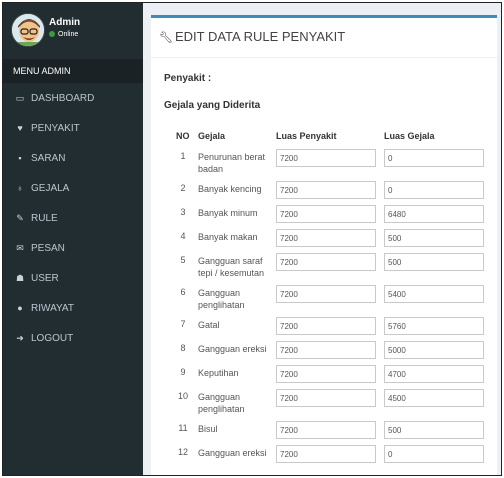  Describe the element at coordinates (52, 338) in the screenshot. I see `sidebar-item-label: LOGOUT` at that location.